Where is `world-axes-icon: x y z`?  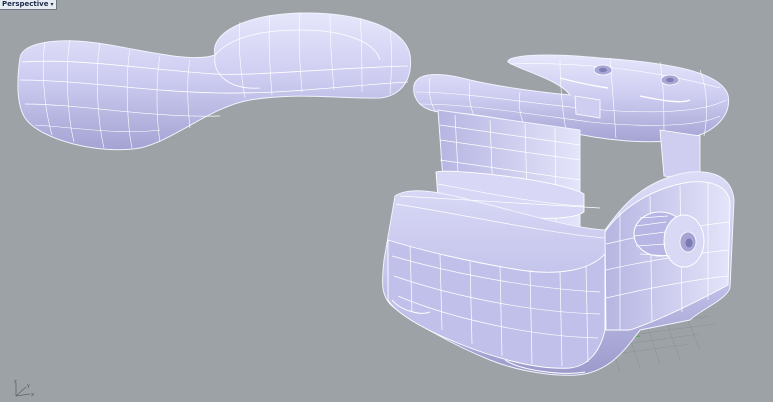 world-axes-icon: x y z is located at coordinates (24, 388).